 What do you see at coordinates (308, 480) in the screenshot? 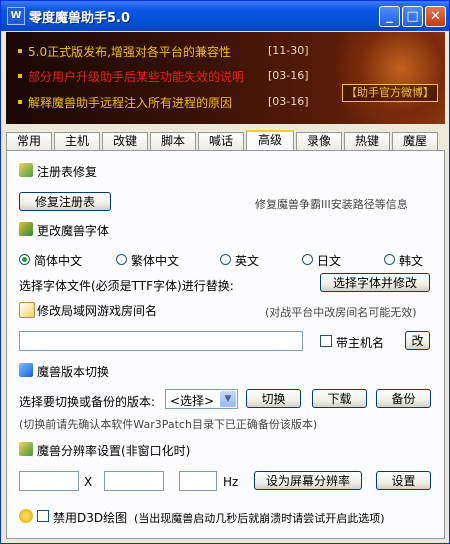
I see `set-screen-resolution-button: 设为屏幕分辨率` at bounding box center [308, 480].